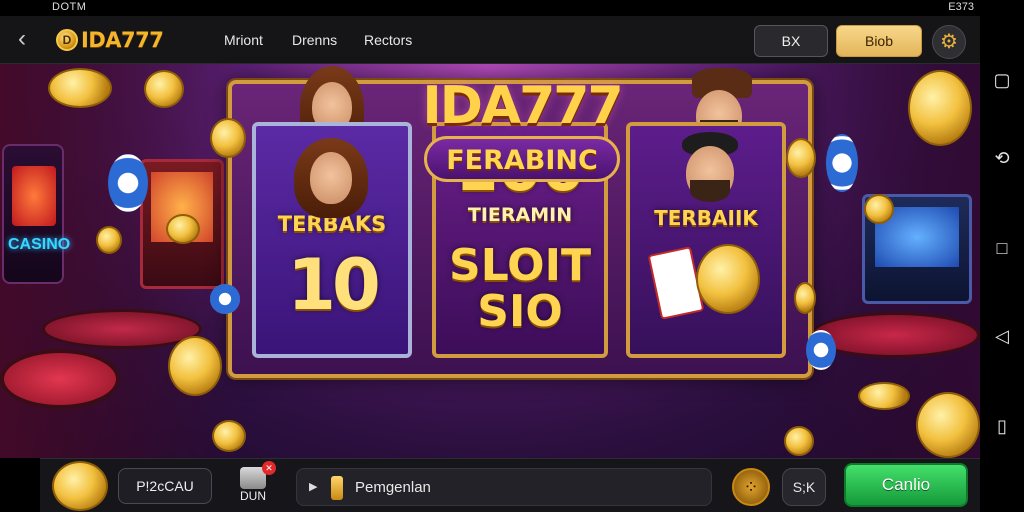  What do you see at coordinates (710, 191) in the screenshot?
I see `beard` at bounding box center [710, 191].